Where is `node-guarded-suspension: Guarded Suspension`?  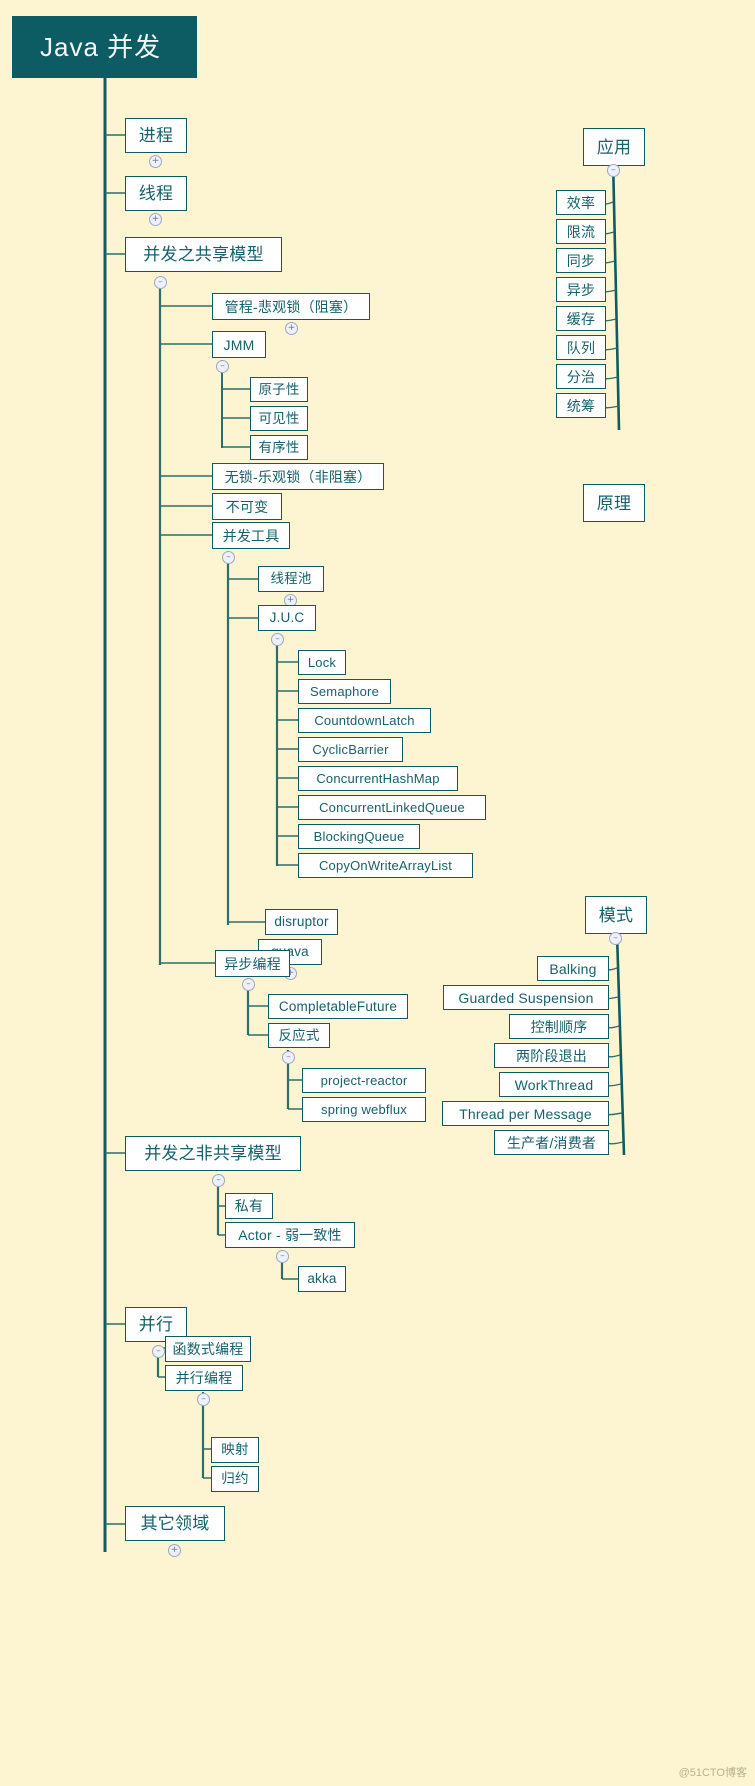 node-guarded-suspension: Guarded Suspension is located at coordinates (526, 997).